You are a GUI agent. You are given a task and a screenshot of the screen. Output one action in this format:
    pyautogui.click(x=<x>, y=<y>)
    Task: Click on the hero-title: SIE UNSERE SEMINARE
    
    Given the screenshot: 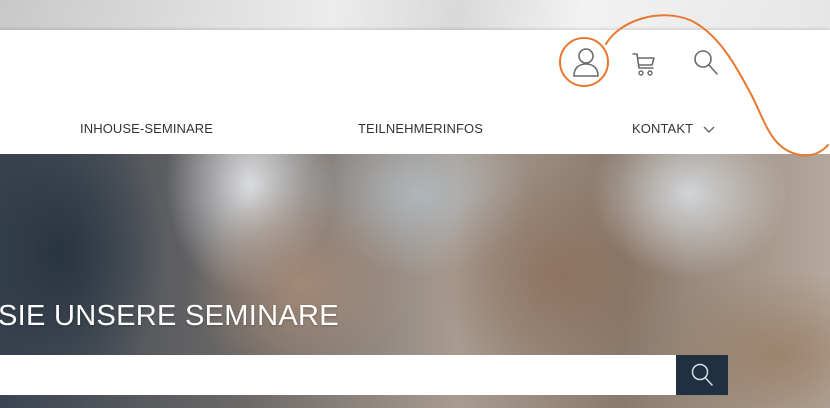 What is the action you would take?
    pyautogui.click(x=169, y=316)
    